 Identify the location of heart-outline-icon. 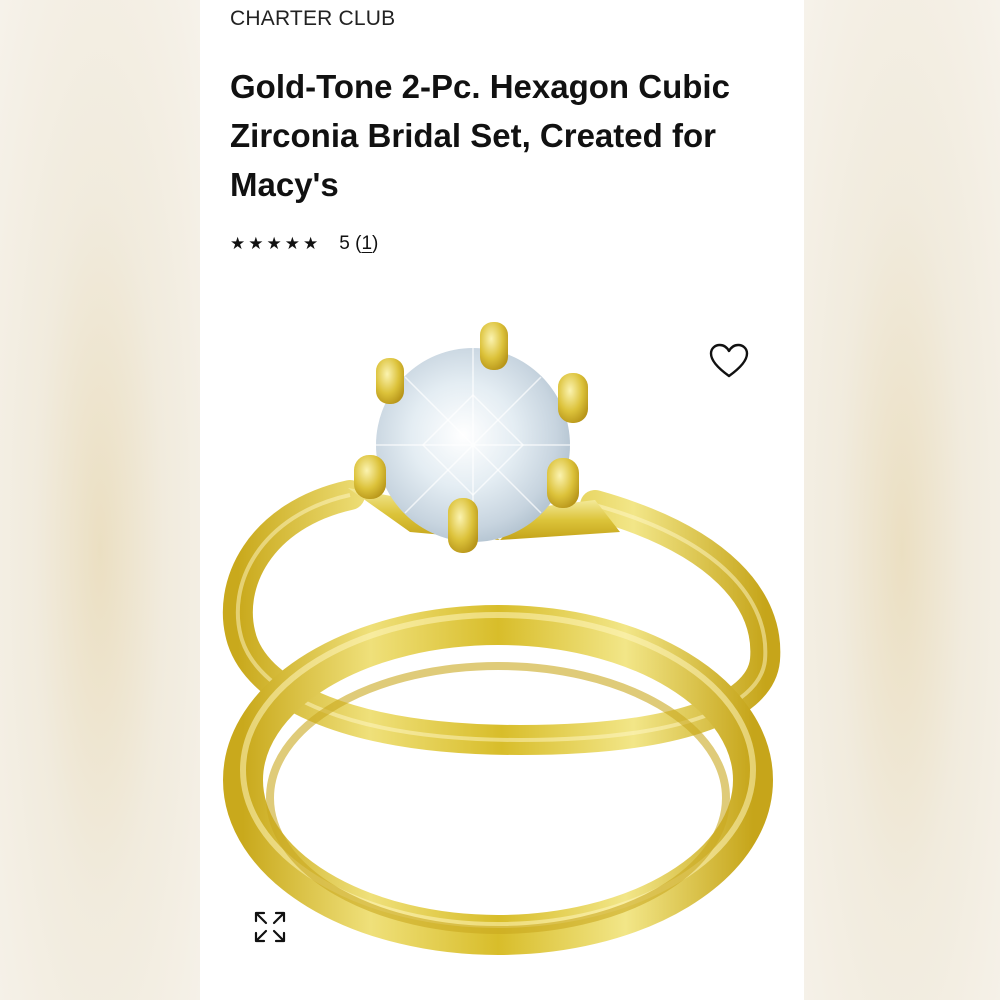
(729, 360).